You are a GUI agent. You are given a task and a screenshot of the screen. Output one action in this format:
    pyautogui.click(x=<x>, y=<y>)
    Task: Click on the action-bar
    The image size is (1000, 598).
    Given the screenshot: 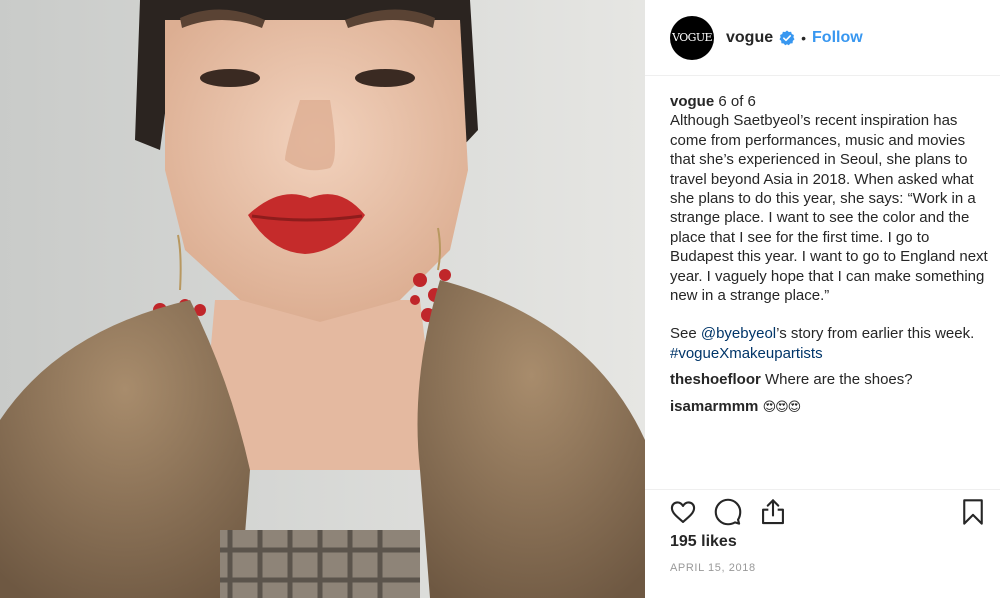 What is the action you would take?
    pyautogui.click(x=827, y=513)
    